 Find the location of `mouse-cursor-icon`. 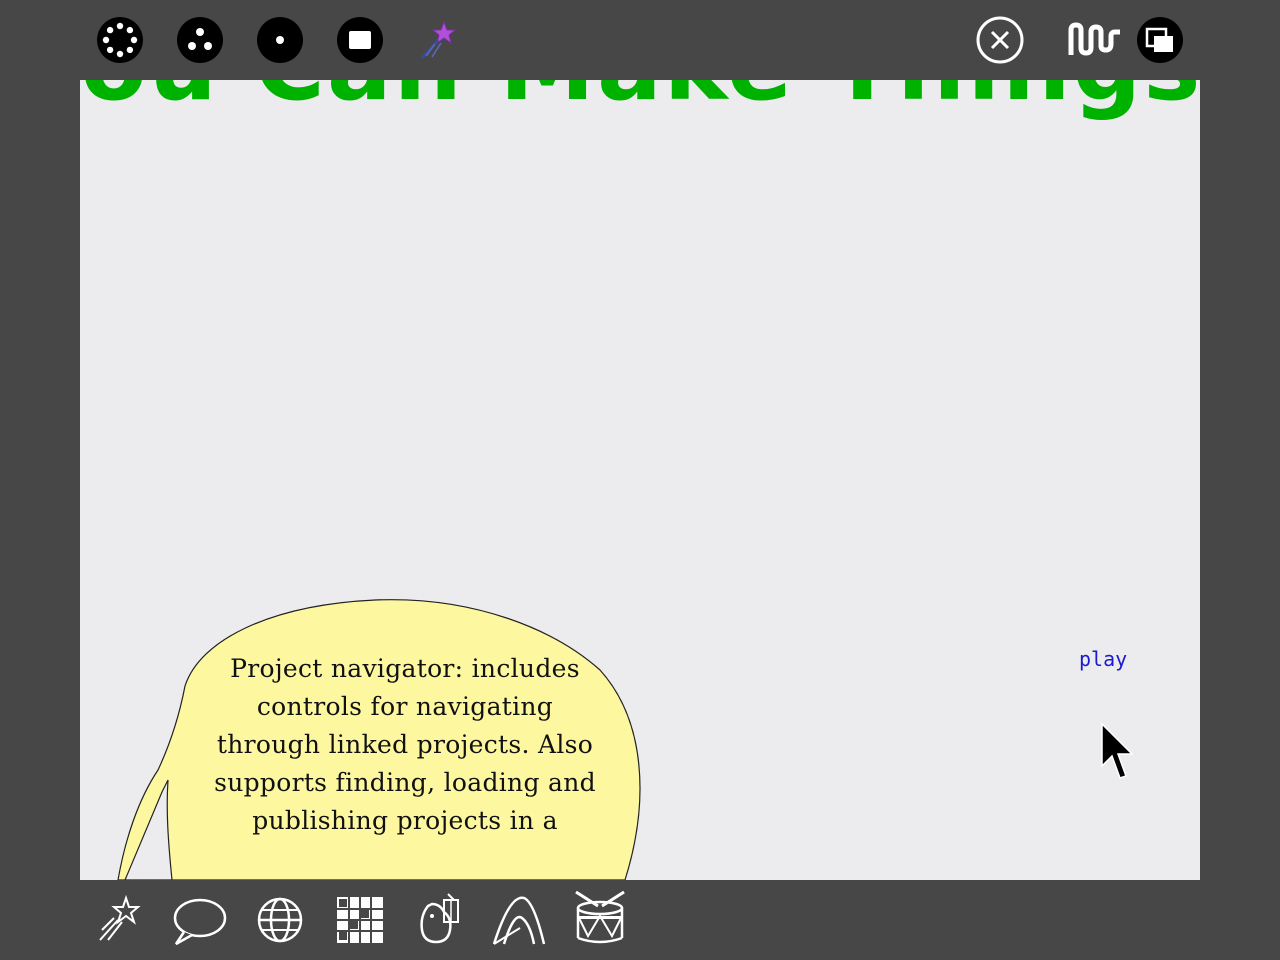

mouse-cursor-icon is located at coordinates (1117, 754).